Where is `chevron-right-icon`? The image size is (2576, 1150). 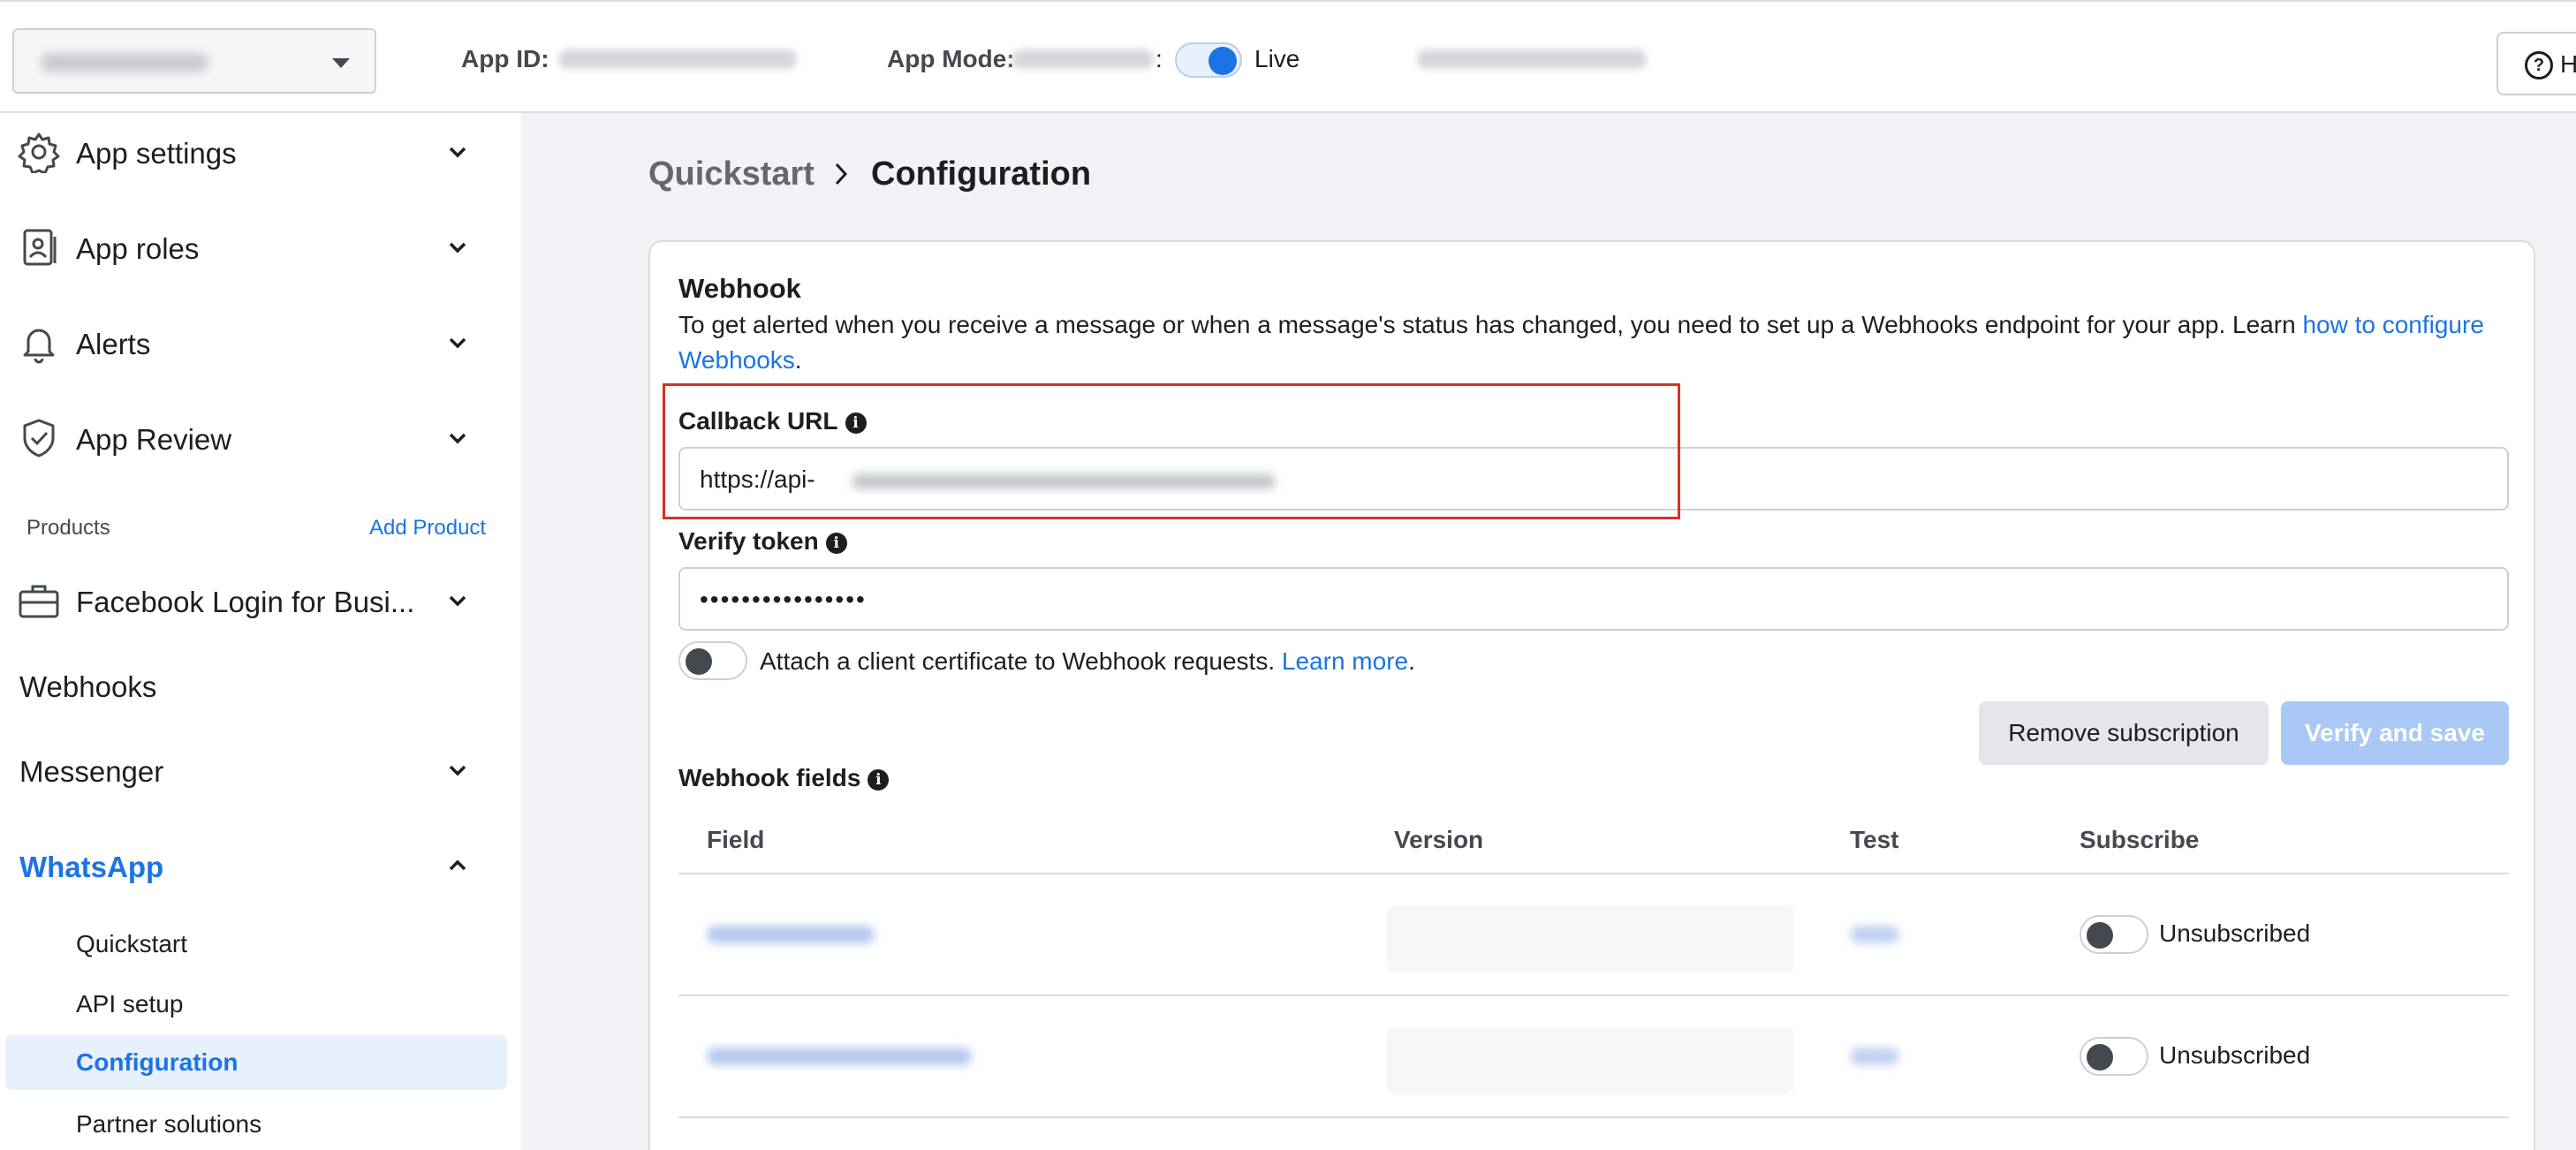 chevron-right-icon is located at coordinates (842, 174).